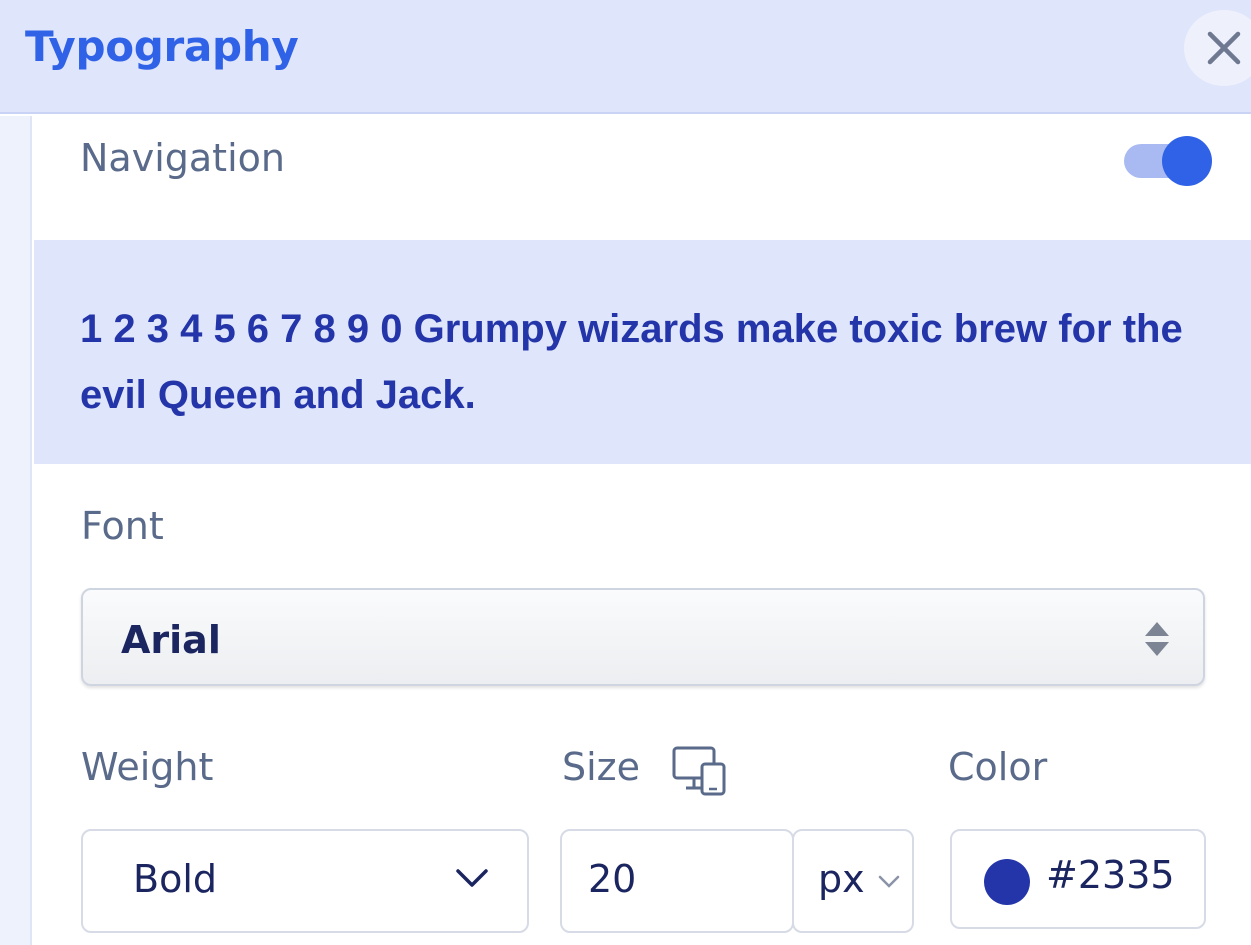 This screenshot has height=945, width=1251. Describe the element at coordinates (1157, 639) in the screenshot. I see `updown-arrows-icon` at that location.